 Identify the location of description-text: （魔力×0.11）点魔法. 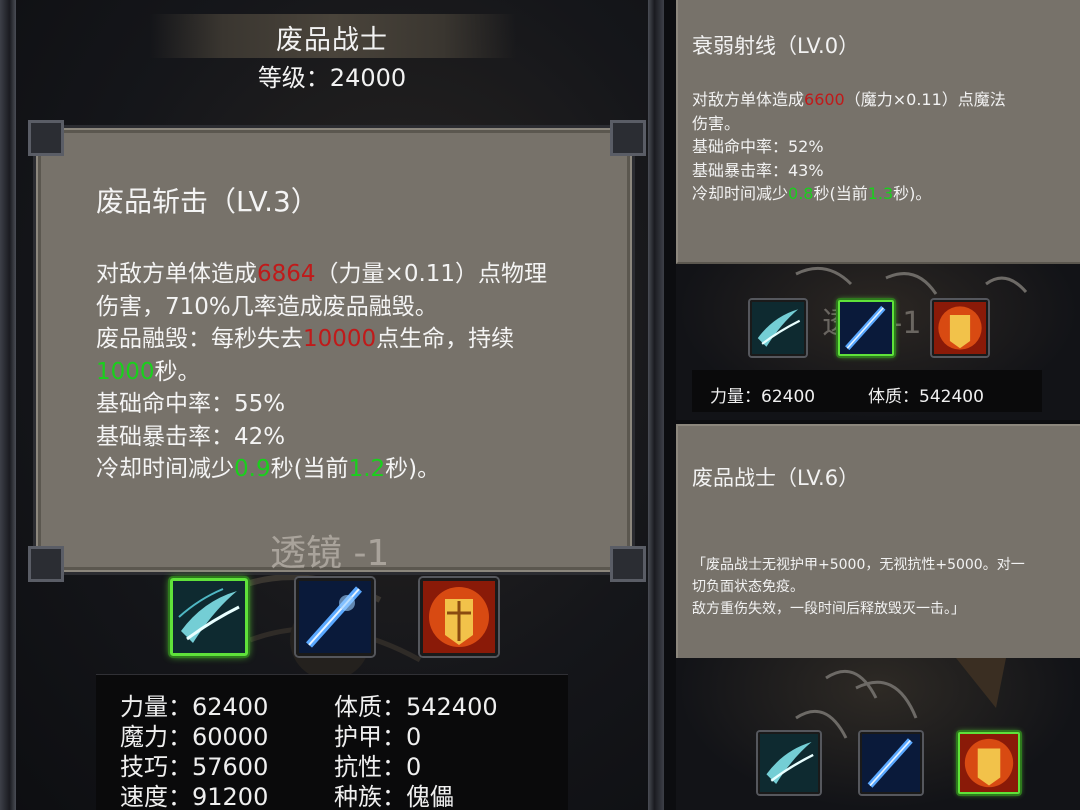
(925, 99).